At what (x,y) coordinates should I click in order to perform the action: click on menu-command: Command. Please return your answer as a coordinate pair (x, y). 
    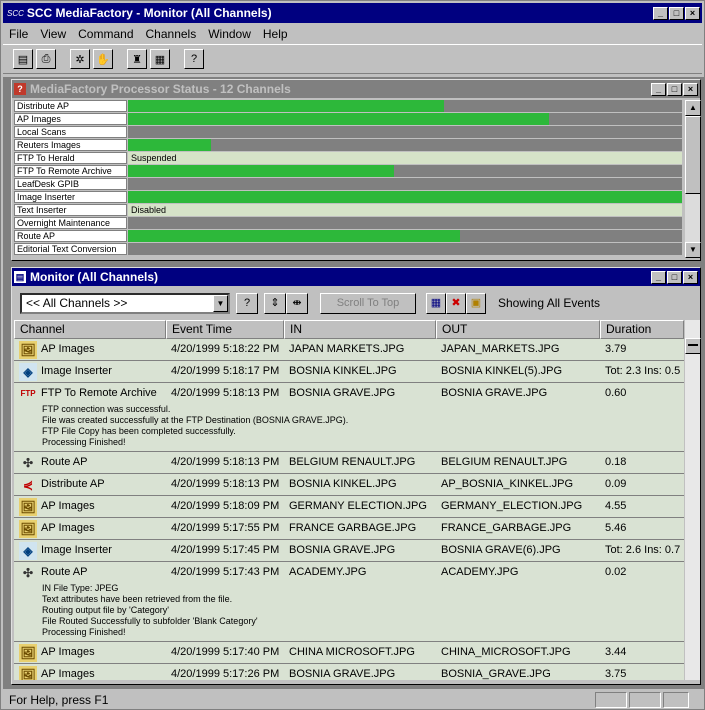
    Looking at the image, I should click on (105, 34).